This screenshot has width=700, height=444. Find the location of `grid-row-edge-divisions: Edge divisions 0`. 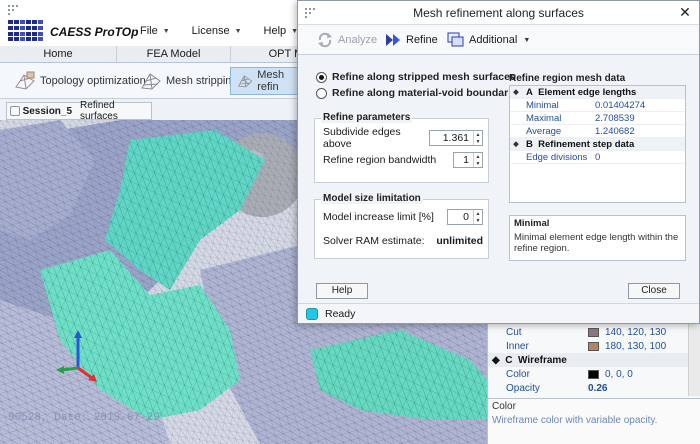

grid-row-edge-divisions: Edge divisions 0 is located at coordinates (597, 157).